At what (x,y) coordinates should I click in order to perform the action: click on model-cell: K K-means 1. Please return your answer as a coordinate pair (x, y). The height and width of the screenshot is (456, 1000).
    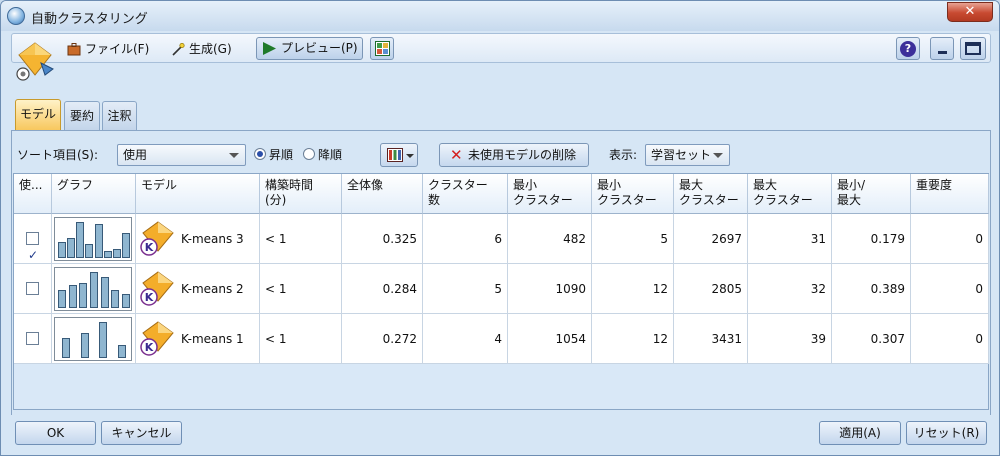
    Looking at the image, I should click on (198, 339).